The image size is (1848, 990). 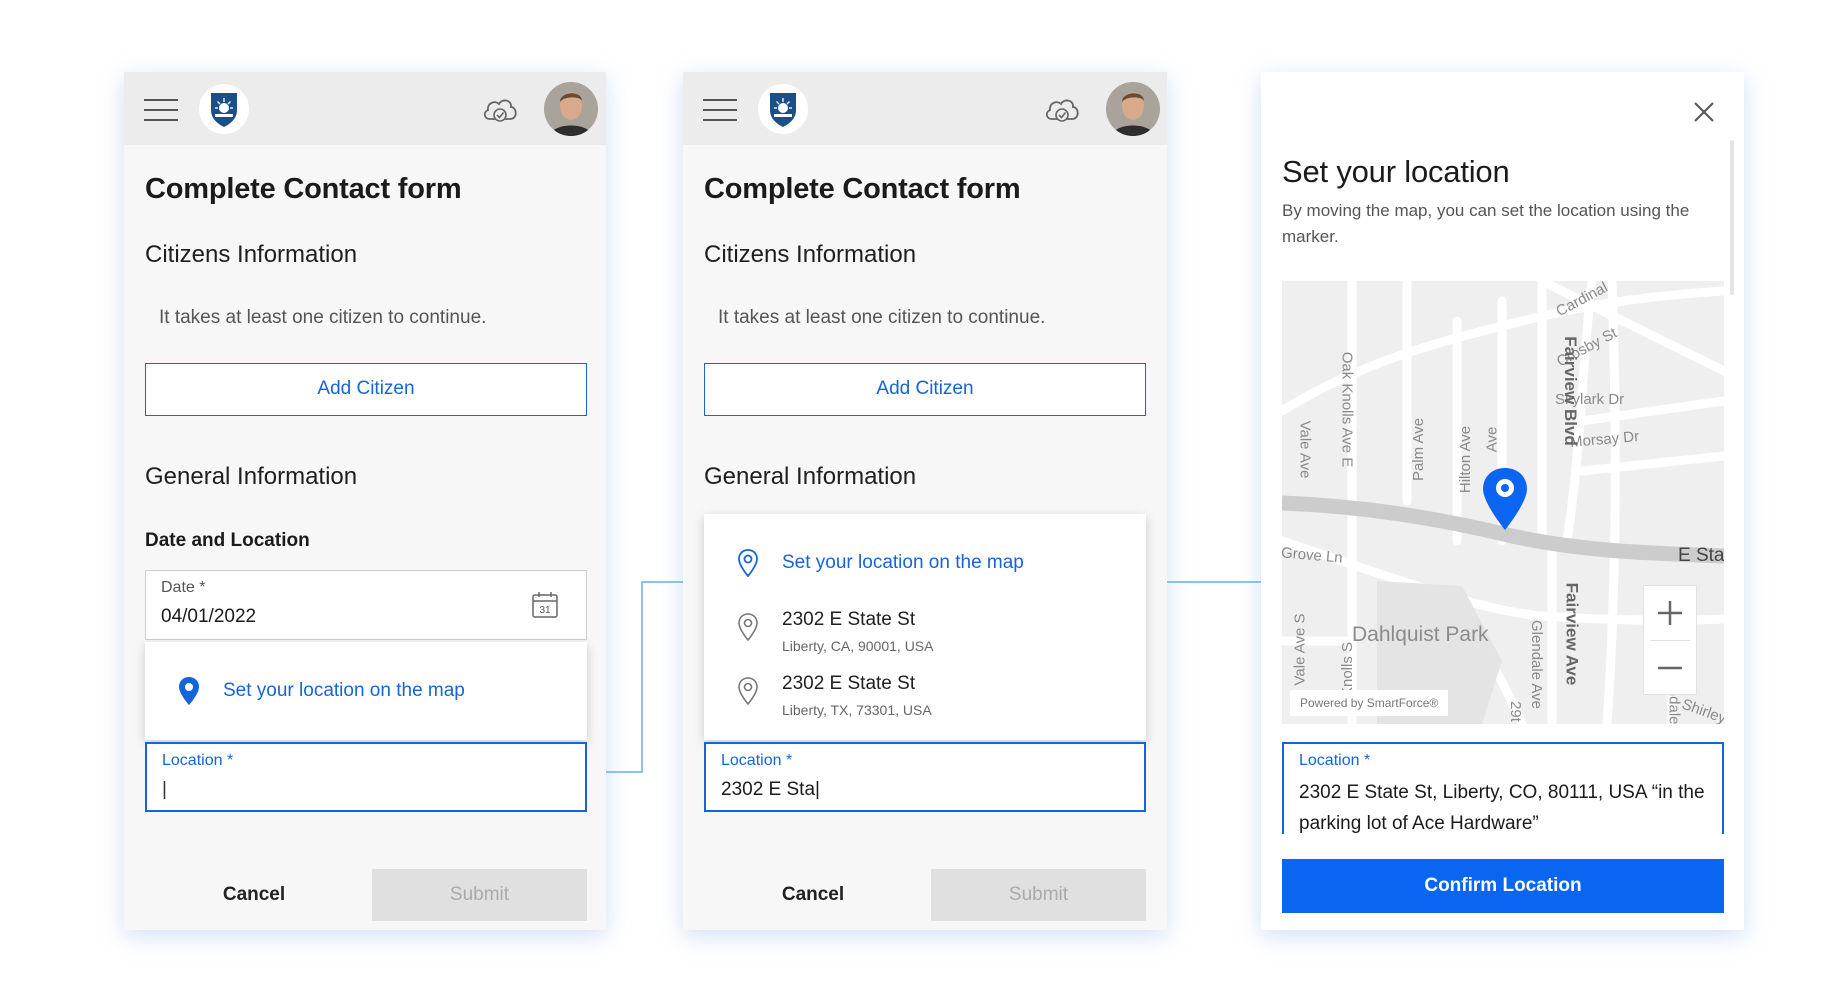 What do you see at coordinates (1704, 112) in the screenshot?
I see `close-icon` at bounding box center [1704, 112].